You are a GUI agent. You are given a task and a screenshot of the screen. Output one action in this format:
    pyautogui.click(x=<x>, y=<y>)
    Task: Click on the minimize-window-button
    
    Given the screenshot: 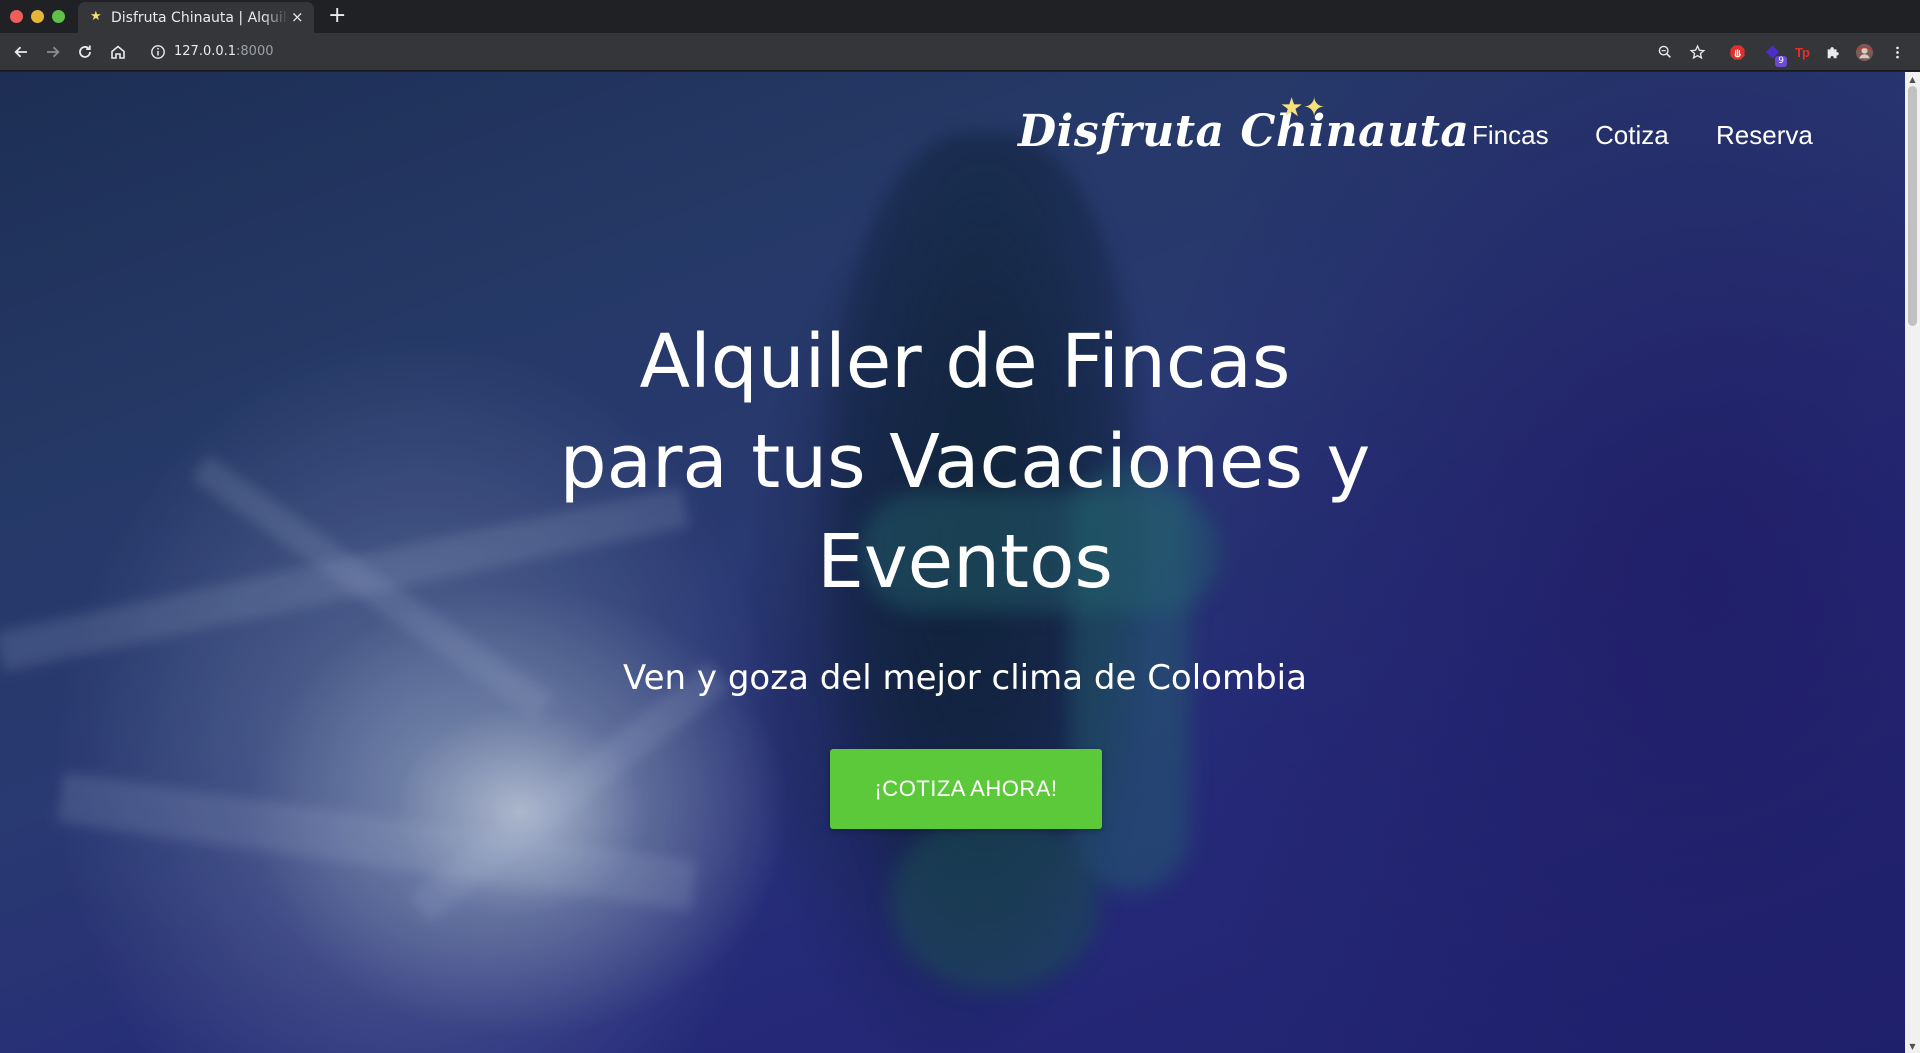 What is the action you would take?
    pyautogui.click(x=37, y=16)
    